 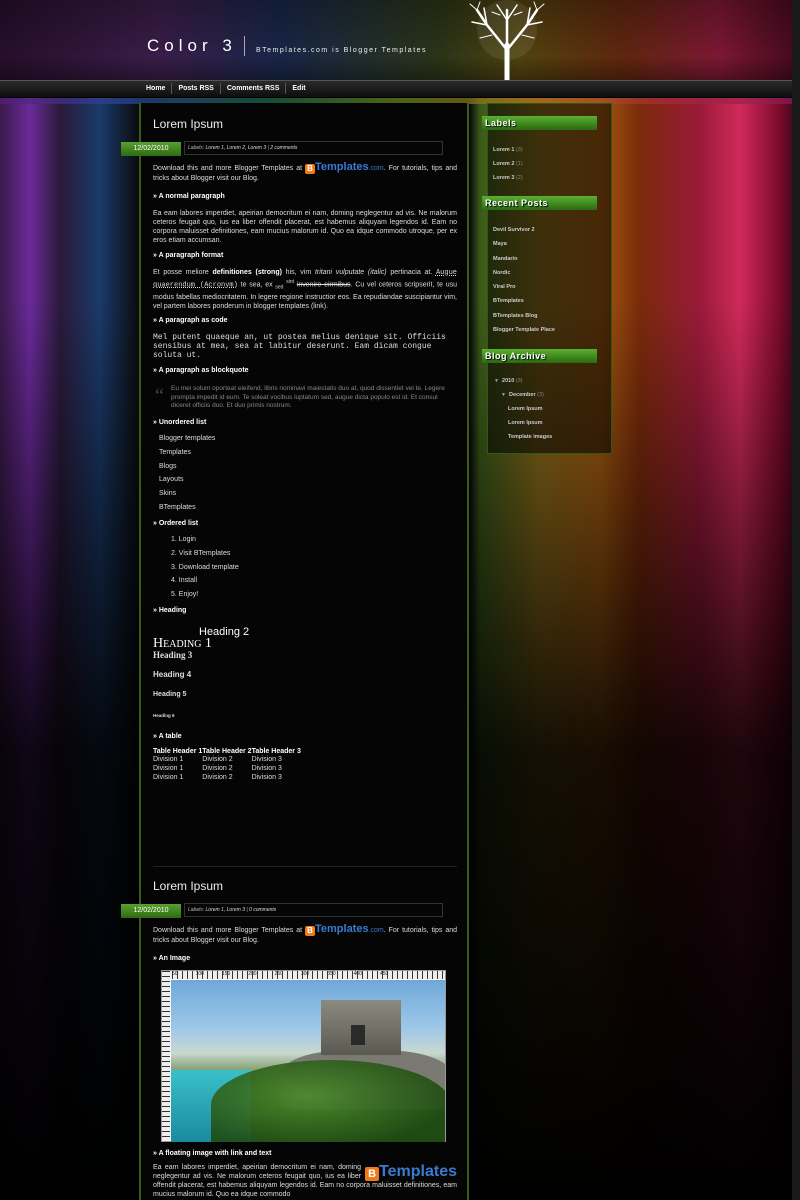 What do you see at coordinates (247, 272) in the screenshot?
I see `strong-text: definitiones (strong)` at bounding box center [247, 272].